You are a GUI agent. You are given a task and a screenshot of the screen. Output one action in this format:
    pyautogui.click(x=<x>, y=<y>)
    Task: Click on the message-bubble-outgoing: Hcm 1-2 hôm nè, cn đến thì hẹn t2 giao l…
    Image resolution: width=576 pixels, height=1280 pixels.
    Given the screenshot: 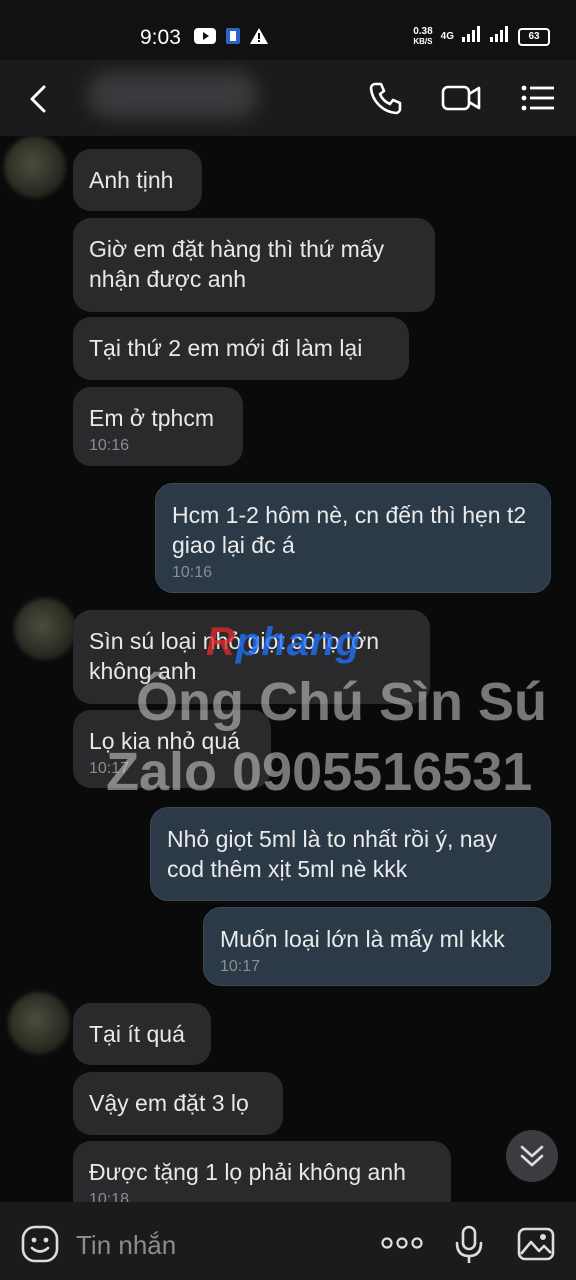 What is the action you would take?
    pyautogui.click(x=353, y=538)
    